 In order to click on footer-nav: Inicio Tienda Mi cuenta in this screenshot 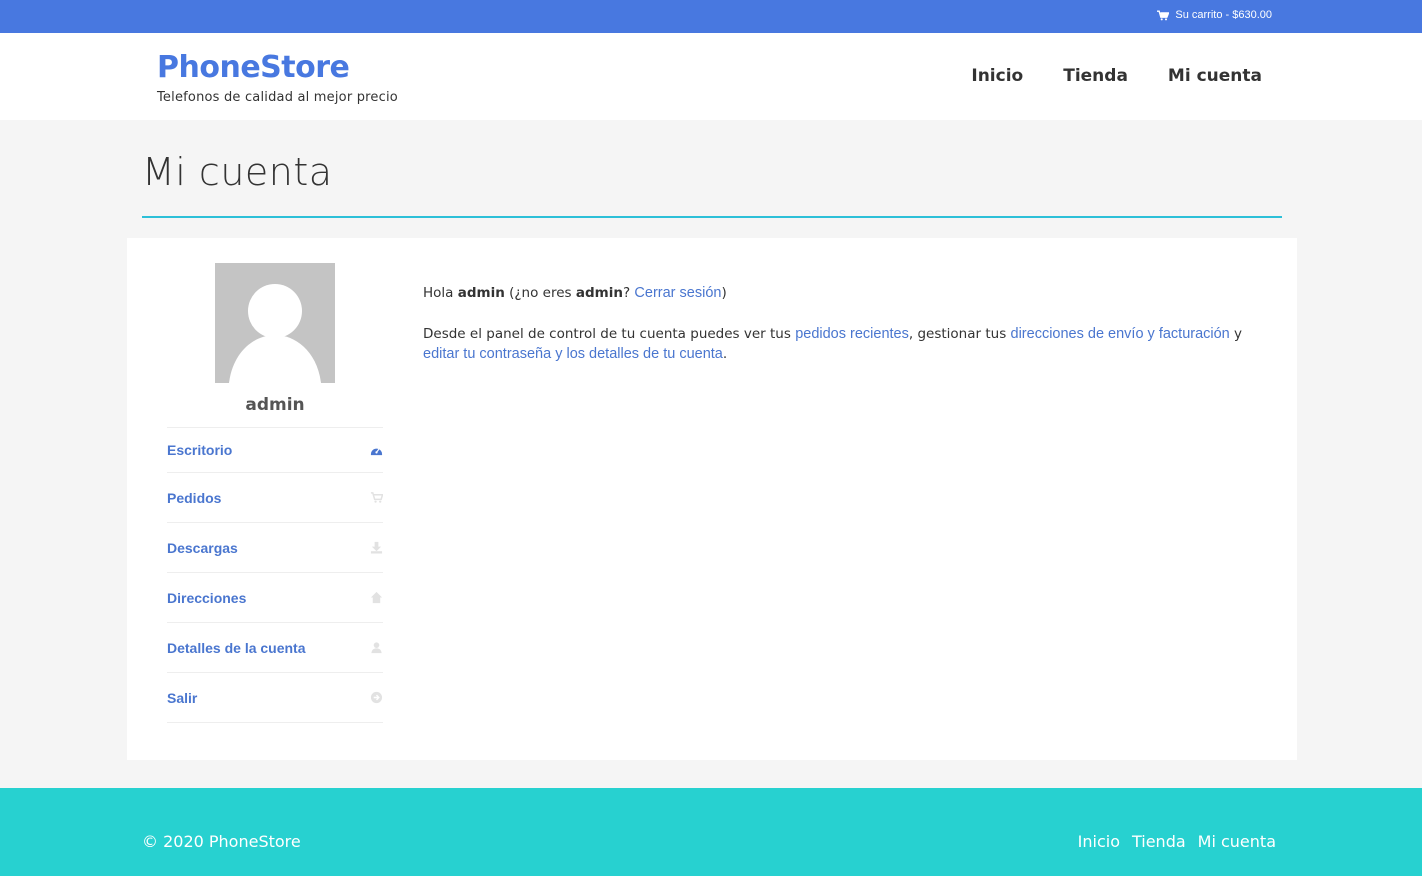, I will do `click(1177, 841)`.